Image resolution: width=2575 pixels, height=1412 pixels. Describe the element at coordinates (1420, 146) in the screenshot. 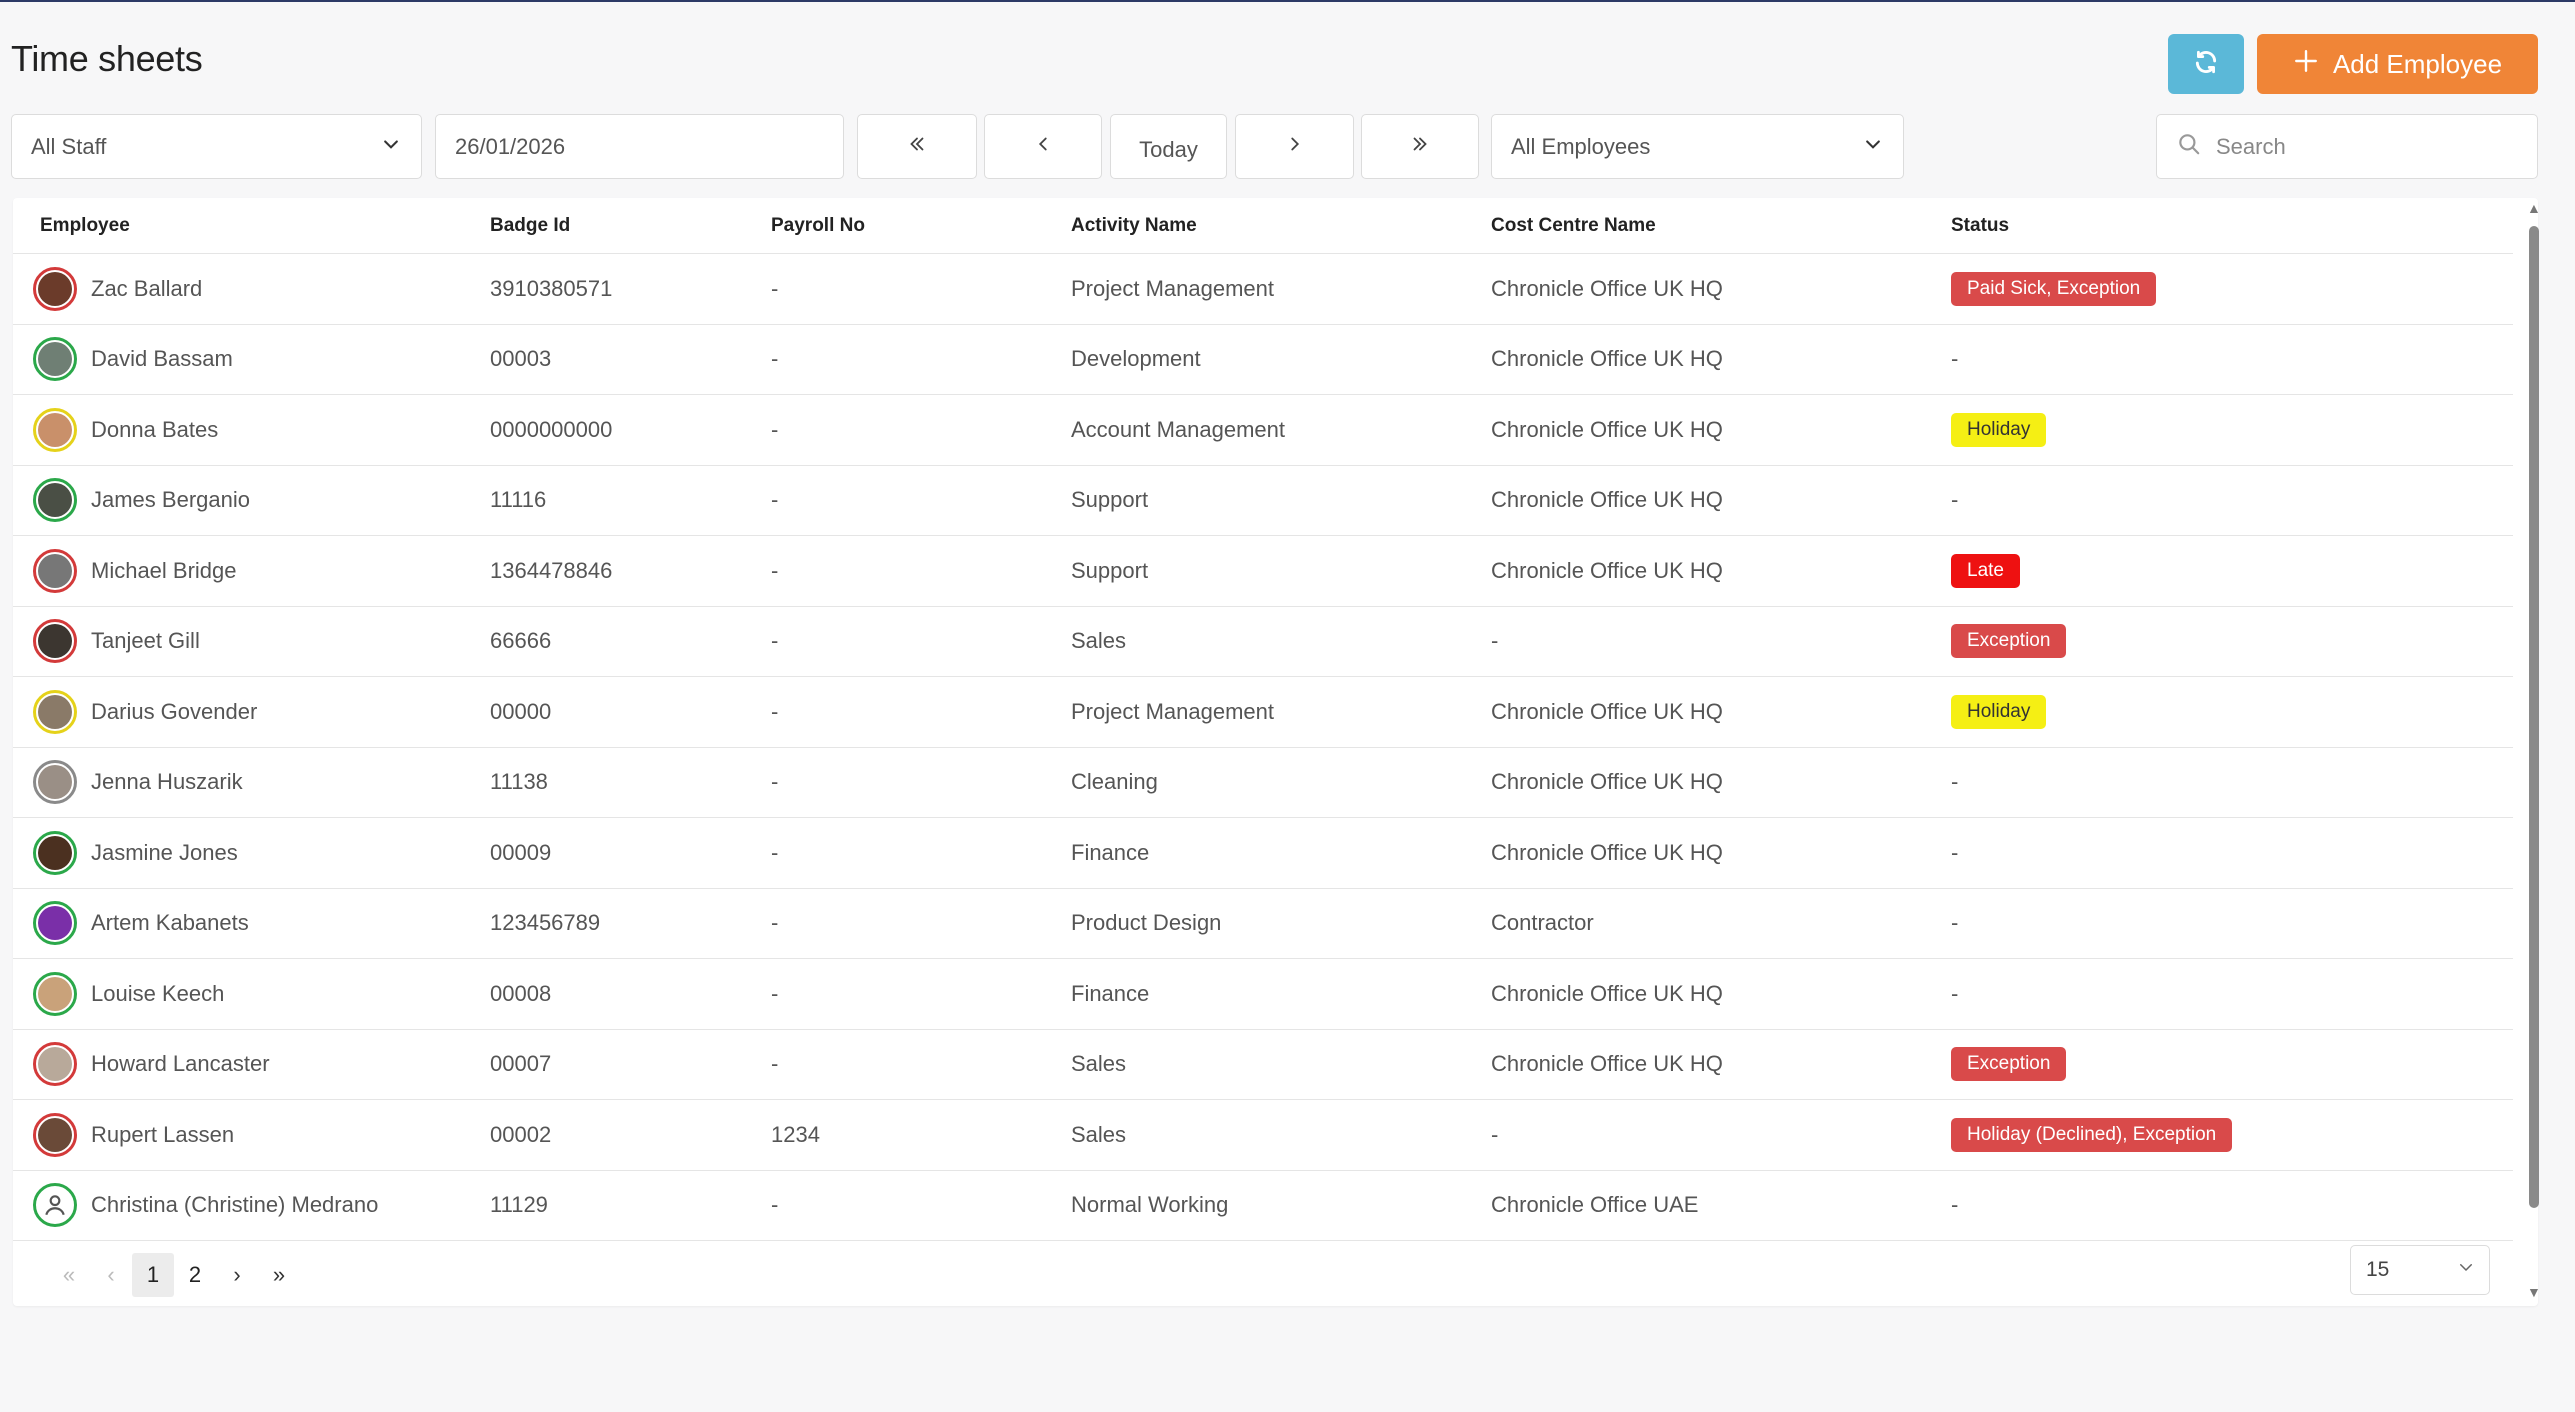

I see `jump-forward-button` at that location.